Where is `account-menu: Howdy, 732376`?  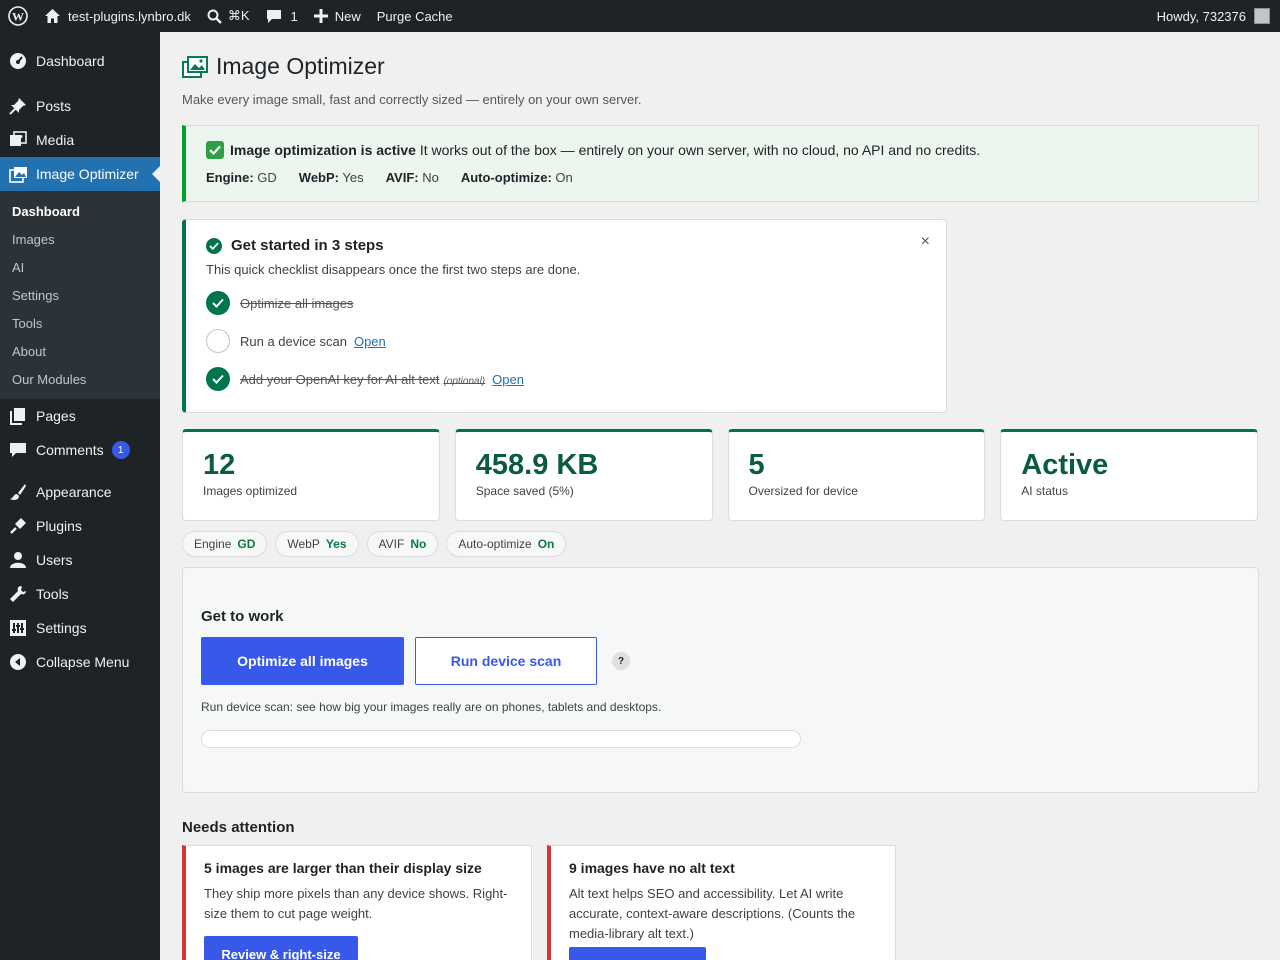
account-menu: Howdy, 732376 is located at coordinates (1214, 16).